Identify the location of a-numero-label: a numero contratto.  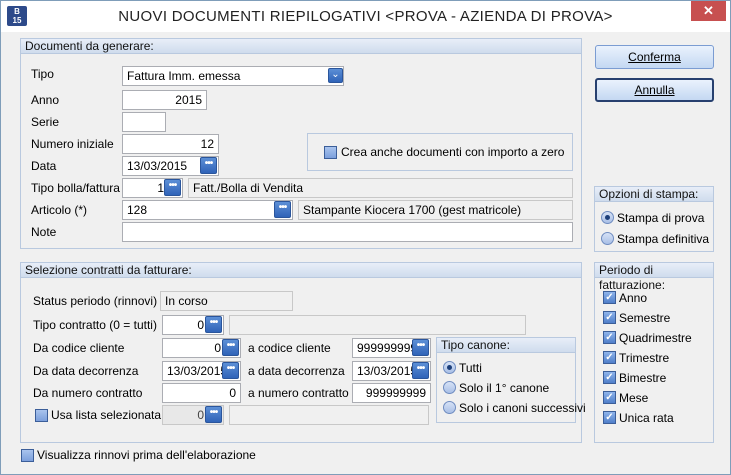
(298, 393).